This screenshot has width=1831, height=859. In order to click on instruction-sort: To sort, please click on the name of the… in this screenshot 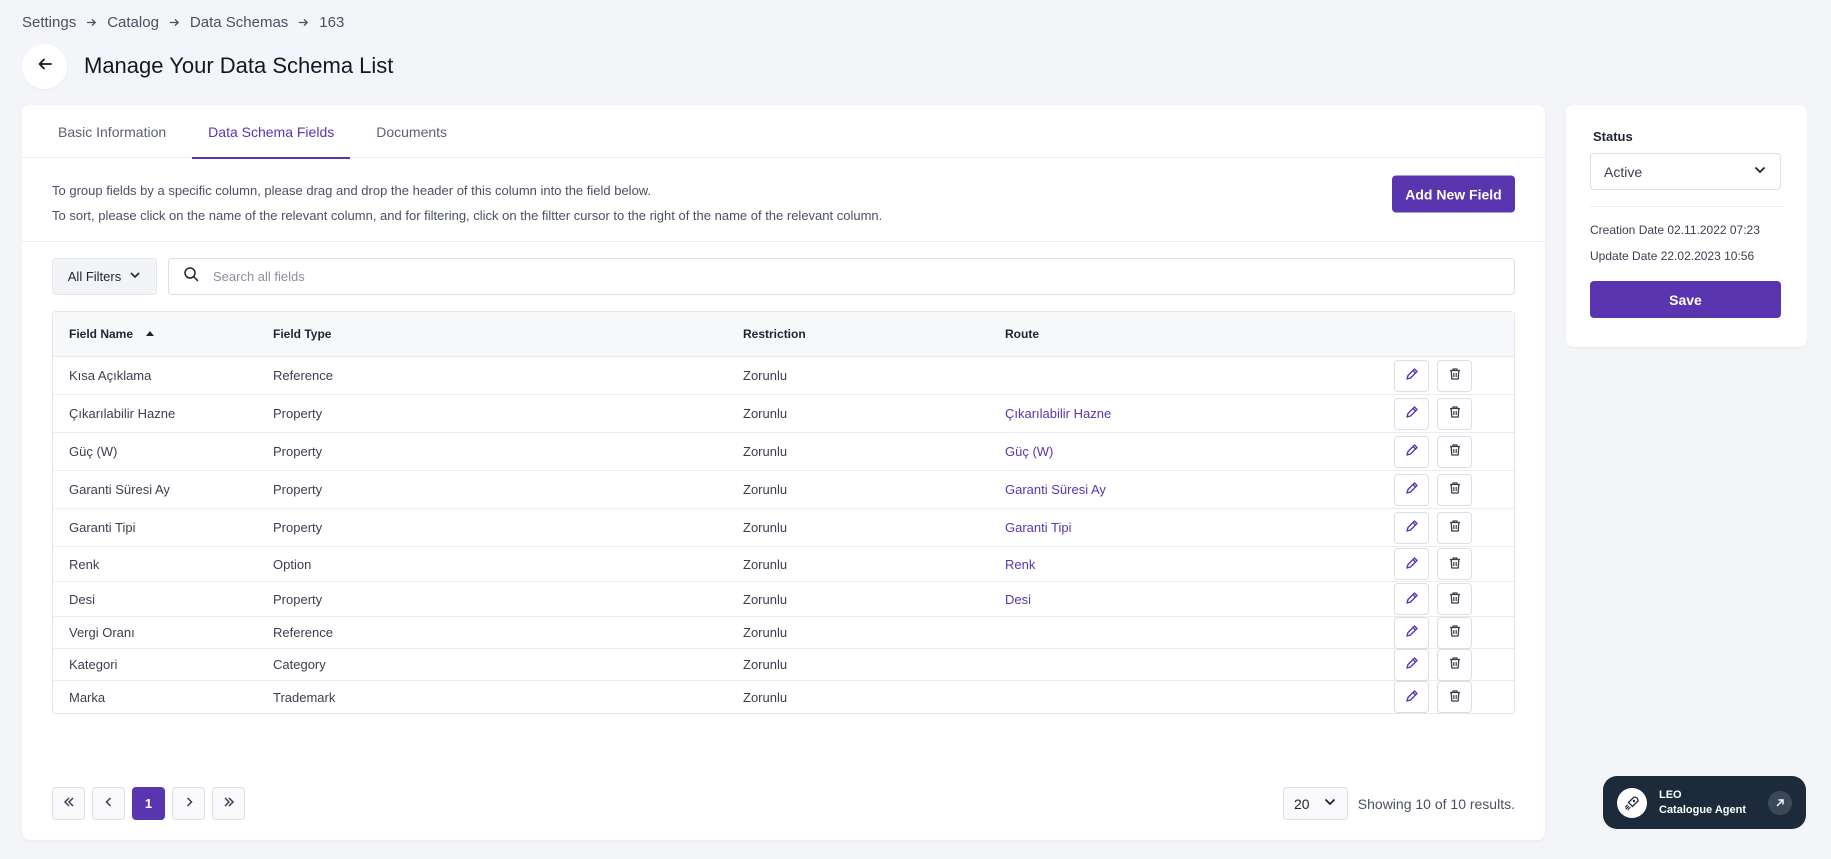, I will do `click(467, 215)`.